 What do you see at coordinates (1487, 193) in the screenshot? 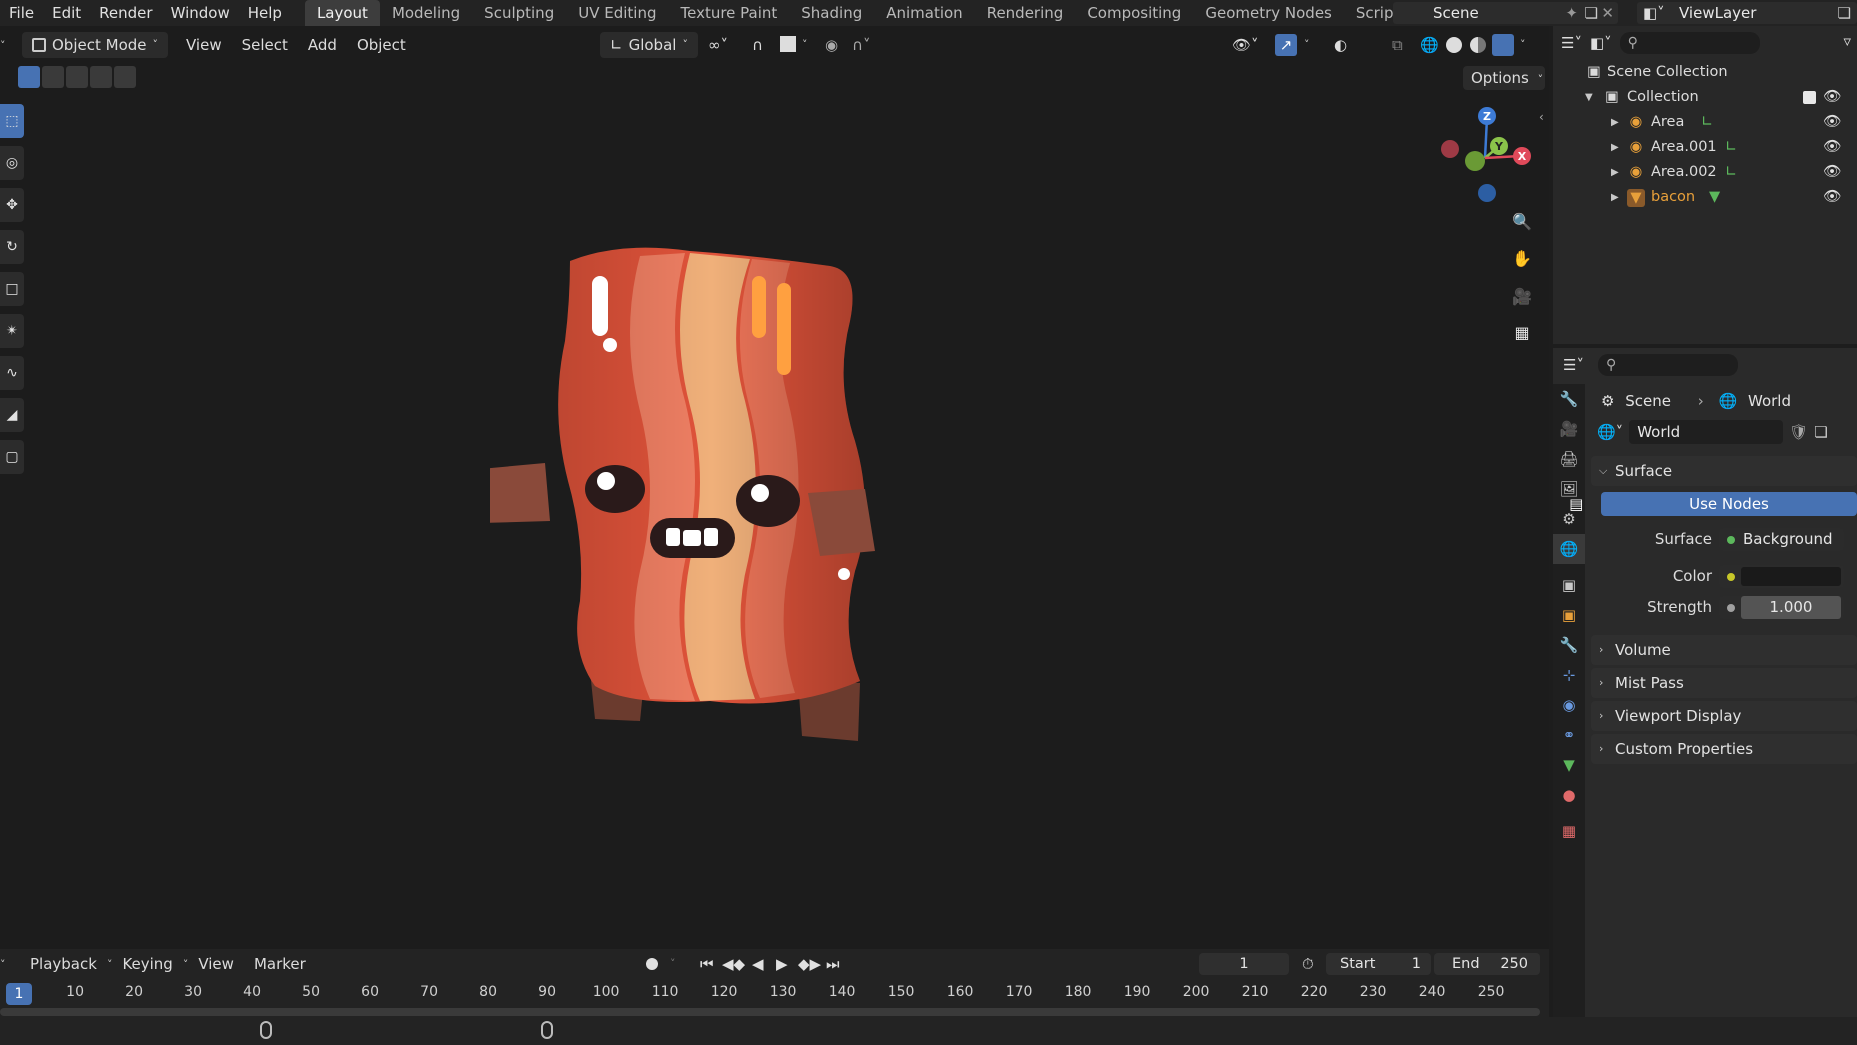
I see `gizmo-neg-z` at bounding box center [1487, 193].